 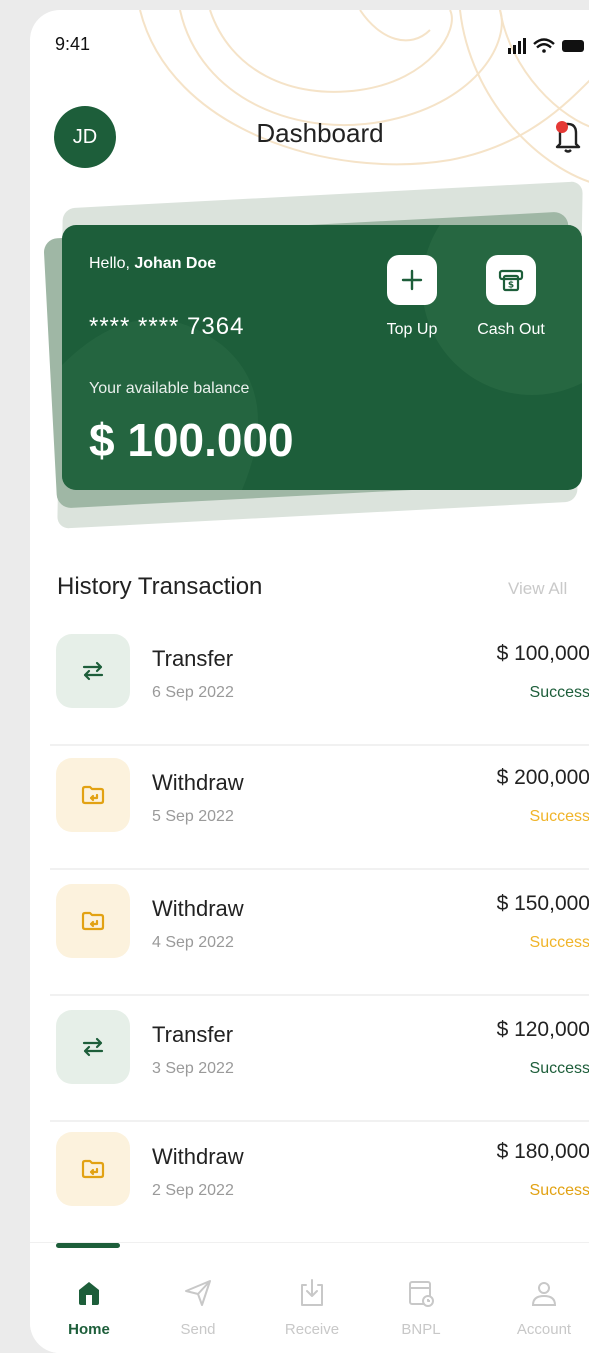 What do you see at coordinates (309, 50) in the screenshot?
I see `status-bar: 9:41` at bounding box center [309, 50].